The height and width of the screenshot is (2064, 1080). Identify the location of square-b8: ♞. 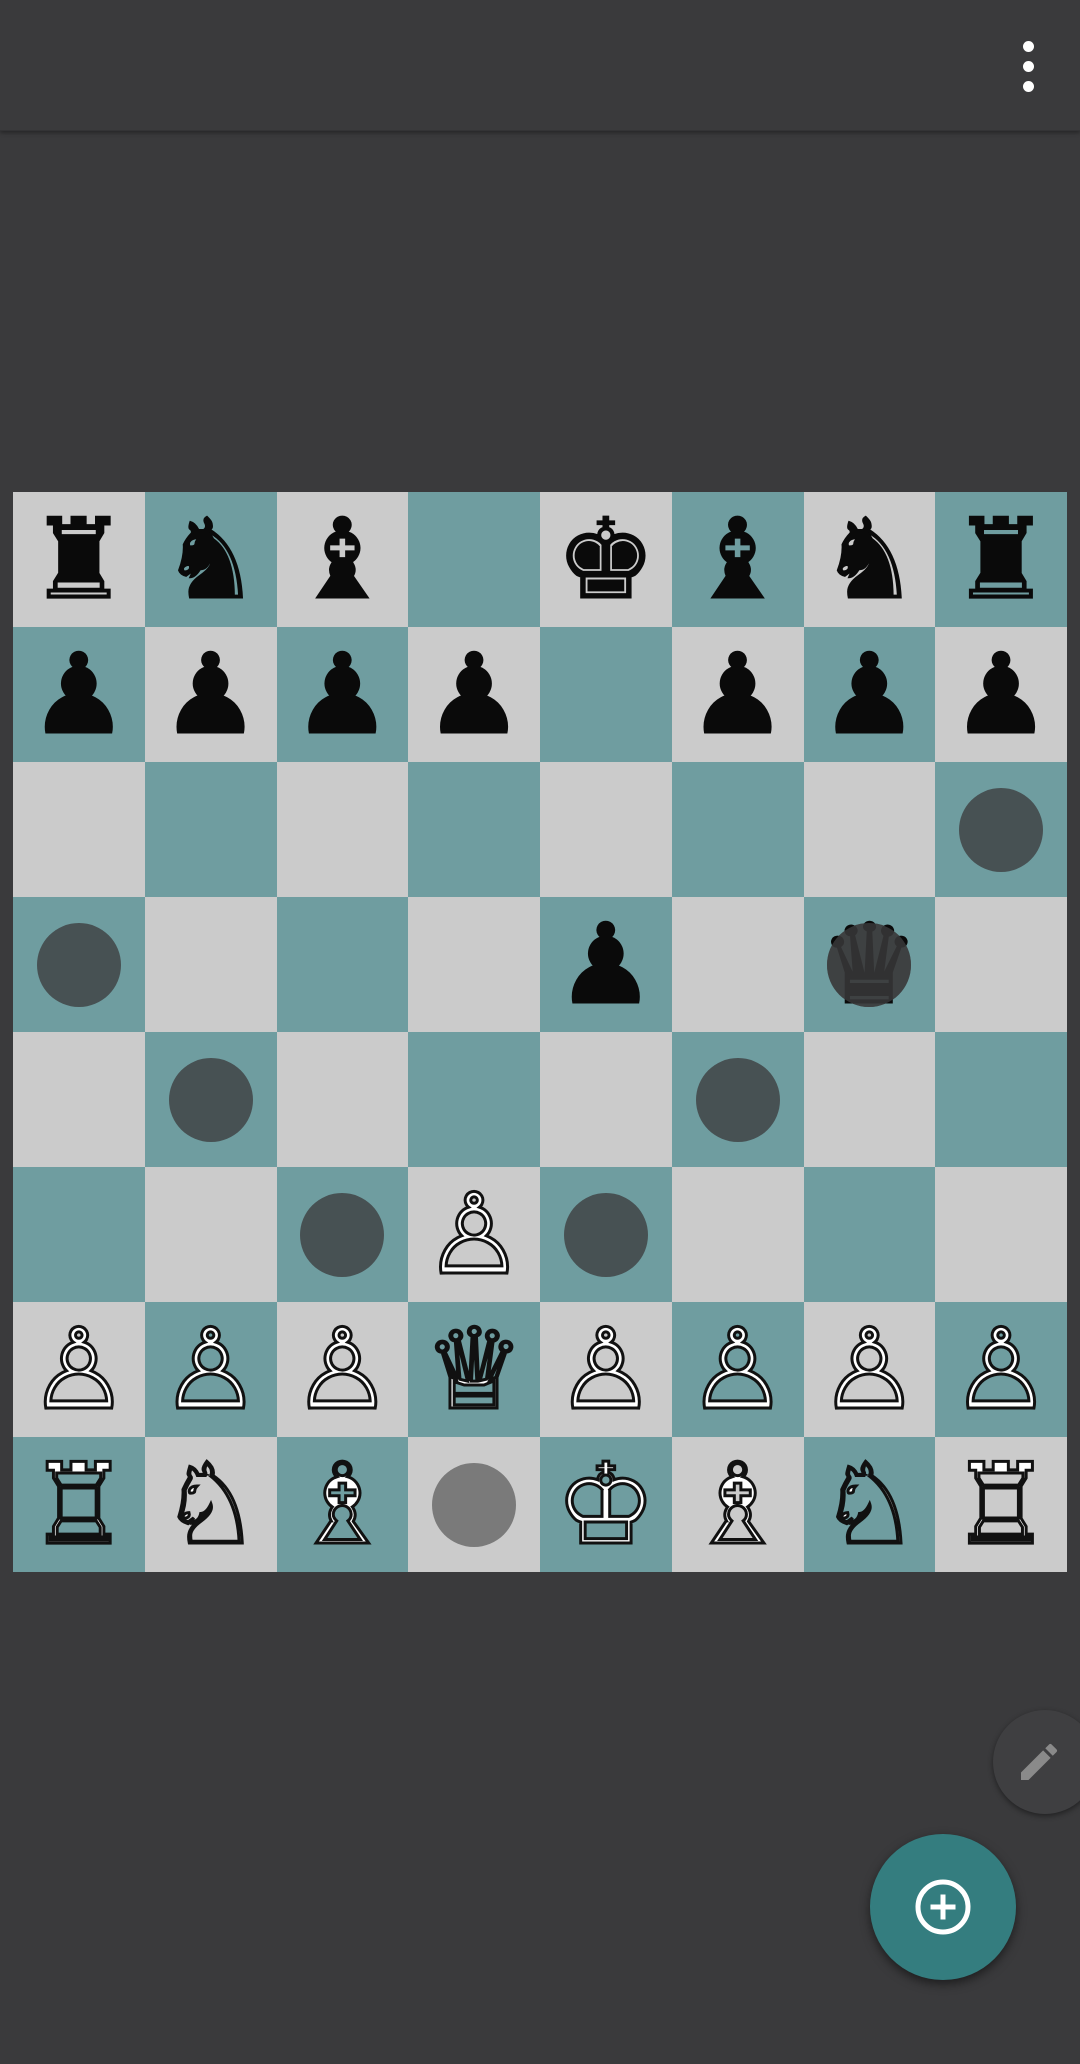
(210, 559).